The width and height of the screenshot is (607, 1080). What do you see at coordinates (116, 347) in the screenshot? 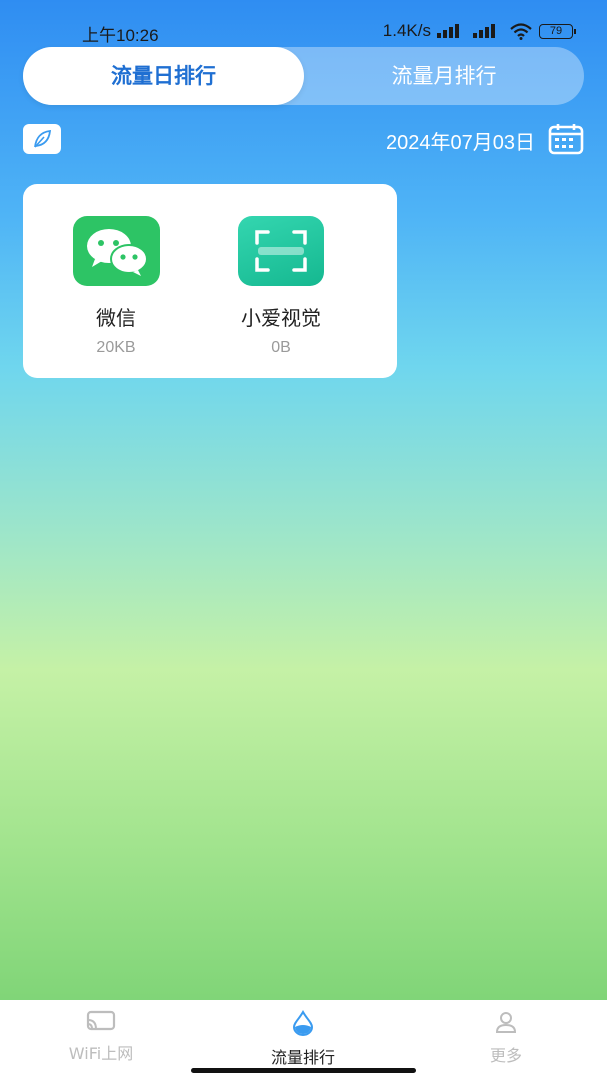
I see `app-usage: 20KB` at bounding box center [116, 347].